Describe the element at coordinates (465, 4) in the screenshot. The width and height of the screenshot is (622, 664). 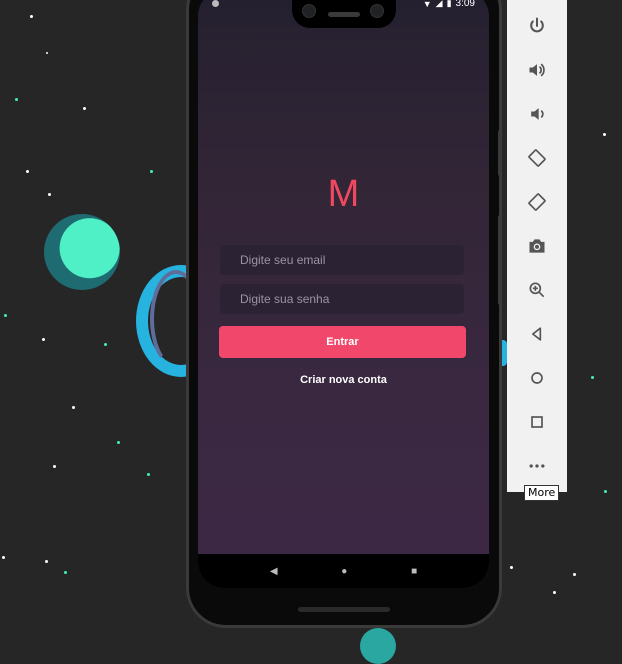
I see `status-time: 3:09` at that location.